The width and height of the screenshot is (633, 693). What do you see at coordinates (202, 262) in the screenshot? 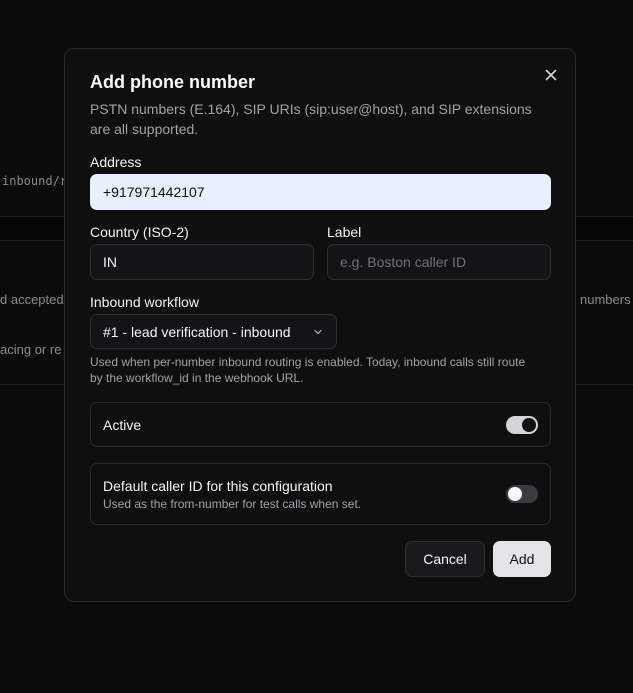
I see `country-input` at bounding box center [202, 262].